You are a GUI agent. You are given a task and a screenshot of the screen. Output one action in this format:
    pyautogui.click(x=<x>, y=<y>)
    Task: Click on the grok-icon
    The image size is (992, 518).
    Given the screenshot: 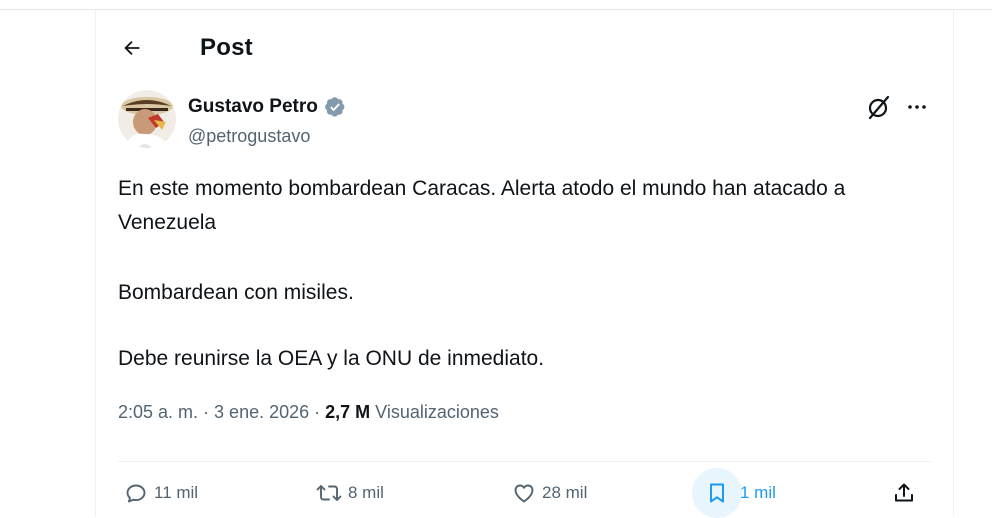 What is the action you would take?
    pyautogui.click(x=879, y=107)
    